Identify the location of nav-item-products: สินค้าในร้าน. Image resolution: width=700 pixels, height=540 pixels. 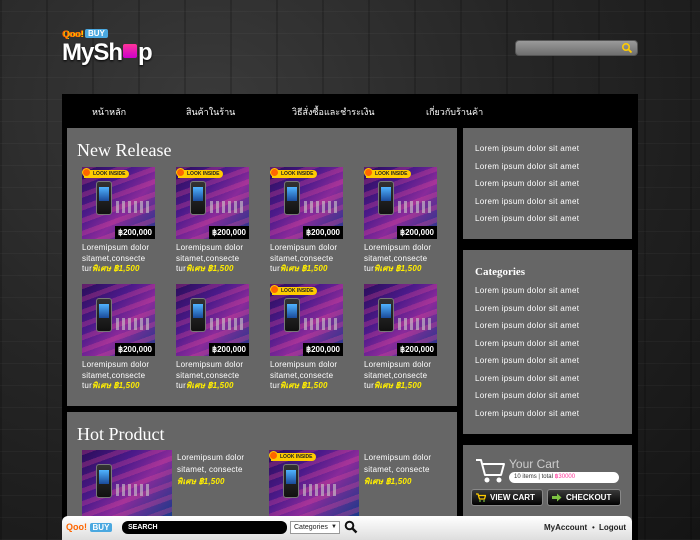
(210, 112).